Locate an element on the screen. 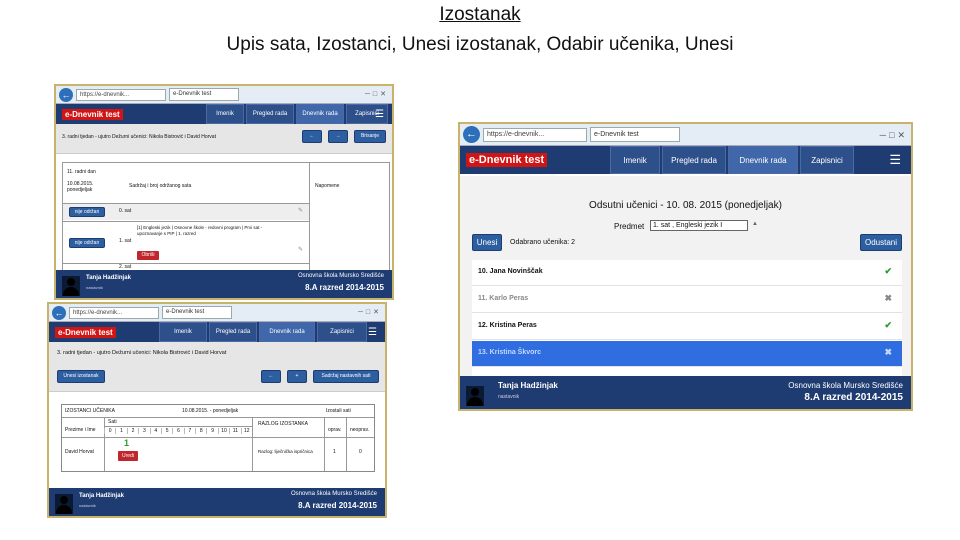  hour-column-header: 8 is located at coordinates (200, 431).